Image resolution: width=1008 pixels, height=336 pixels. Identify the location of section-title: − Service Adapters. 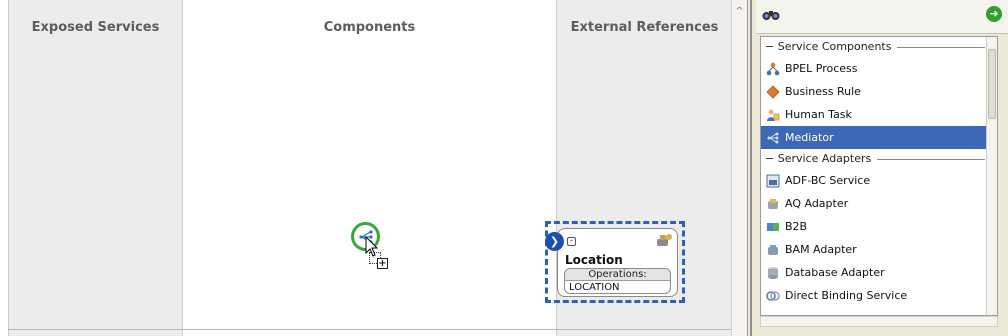
(821, 158).